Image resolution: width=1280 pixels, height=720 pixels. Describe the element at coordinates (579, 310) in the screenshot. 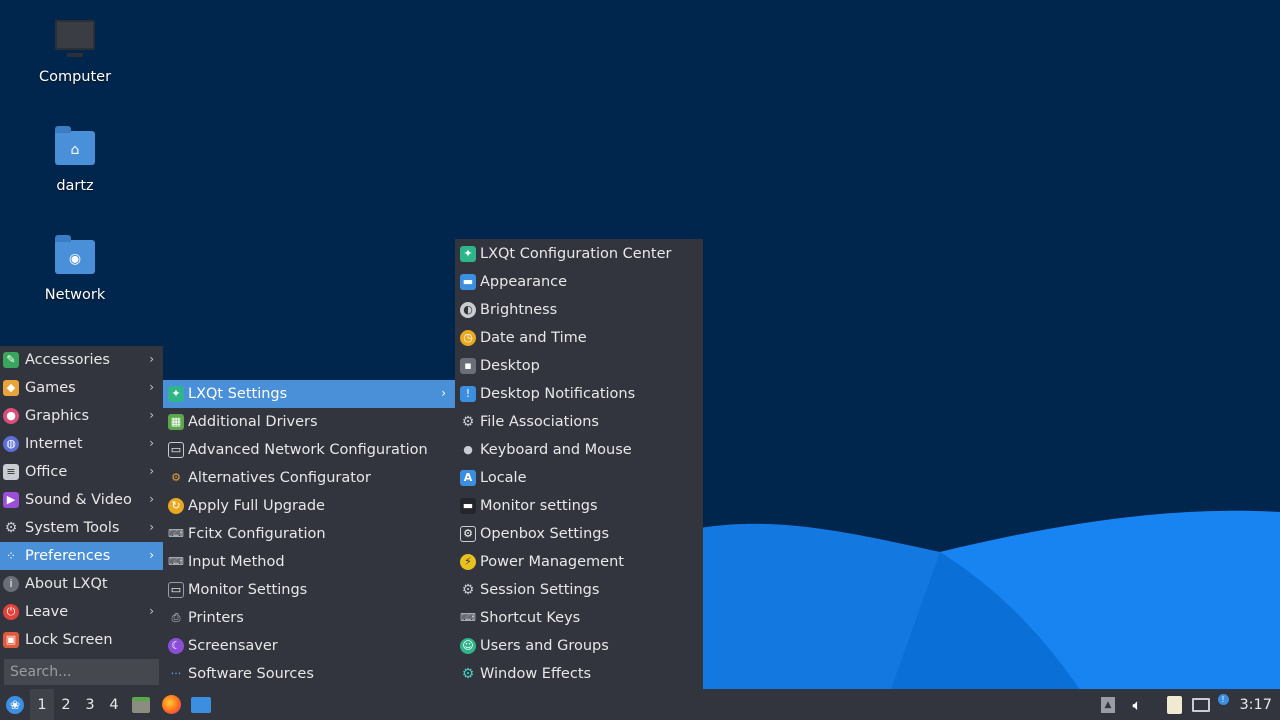

I see `menu-item-brightness: ◐ Brightness` at that location.